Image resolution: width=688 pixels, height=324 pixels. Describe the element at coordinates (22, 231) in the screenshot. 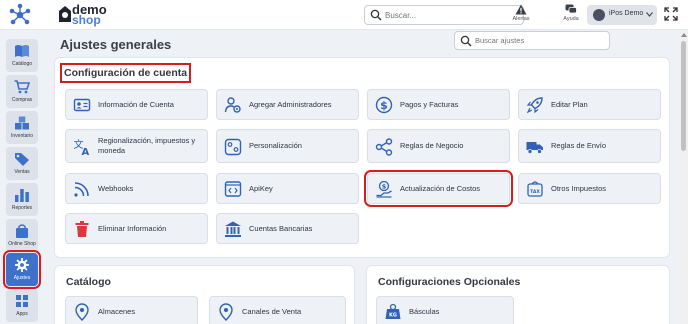

I see `shop-bag-icon` at that location.